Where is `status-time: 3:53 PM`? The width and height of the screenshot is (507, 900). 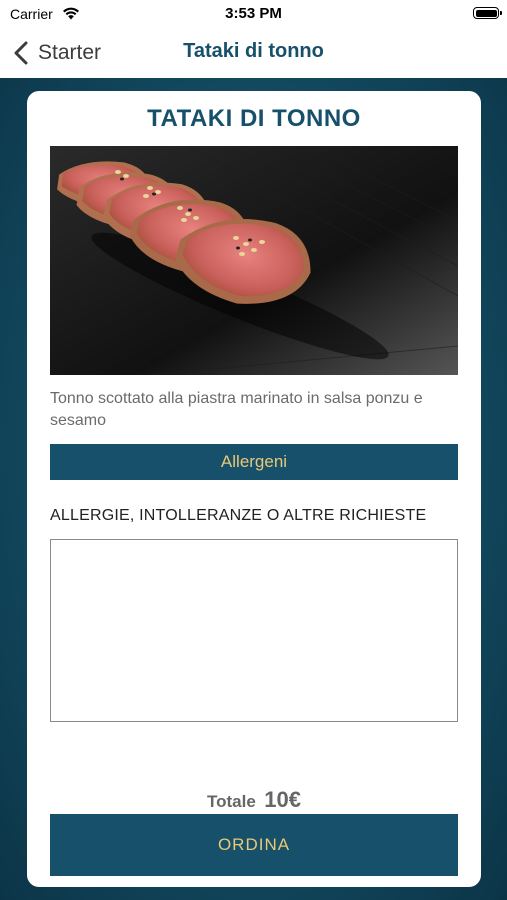 status-time: 3:53 PM is located at coordinates (253, 13).